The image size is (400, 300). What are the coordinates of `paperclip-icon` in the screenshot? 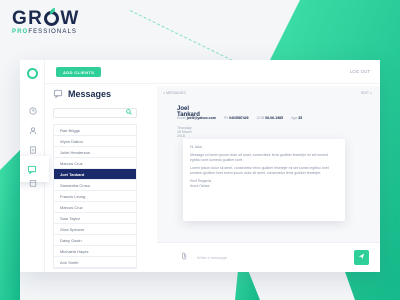 It's located at (184, 257).